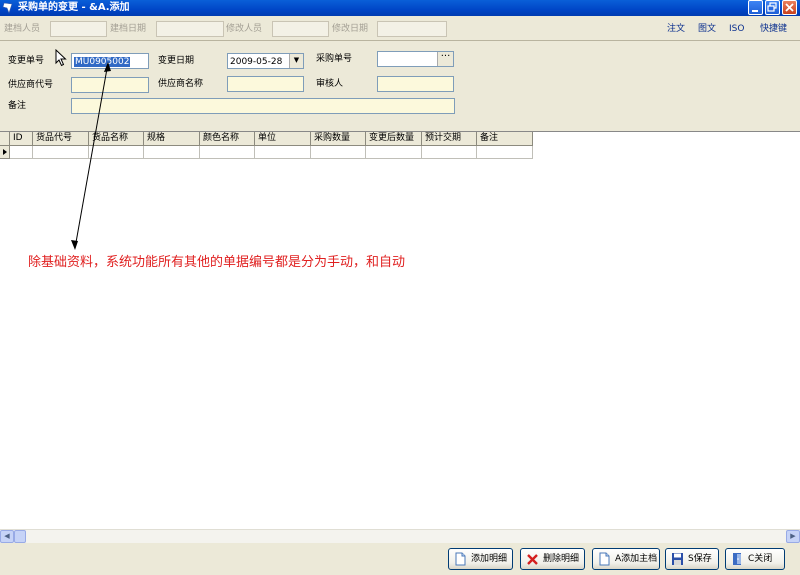 The width and height of the screenshot is (800, 575). Describe the element at coordinates (412, 29) in the screenshot. I see `modified-date-field` at that location.